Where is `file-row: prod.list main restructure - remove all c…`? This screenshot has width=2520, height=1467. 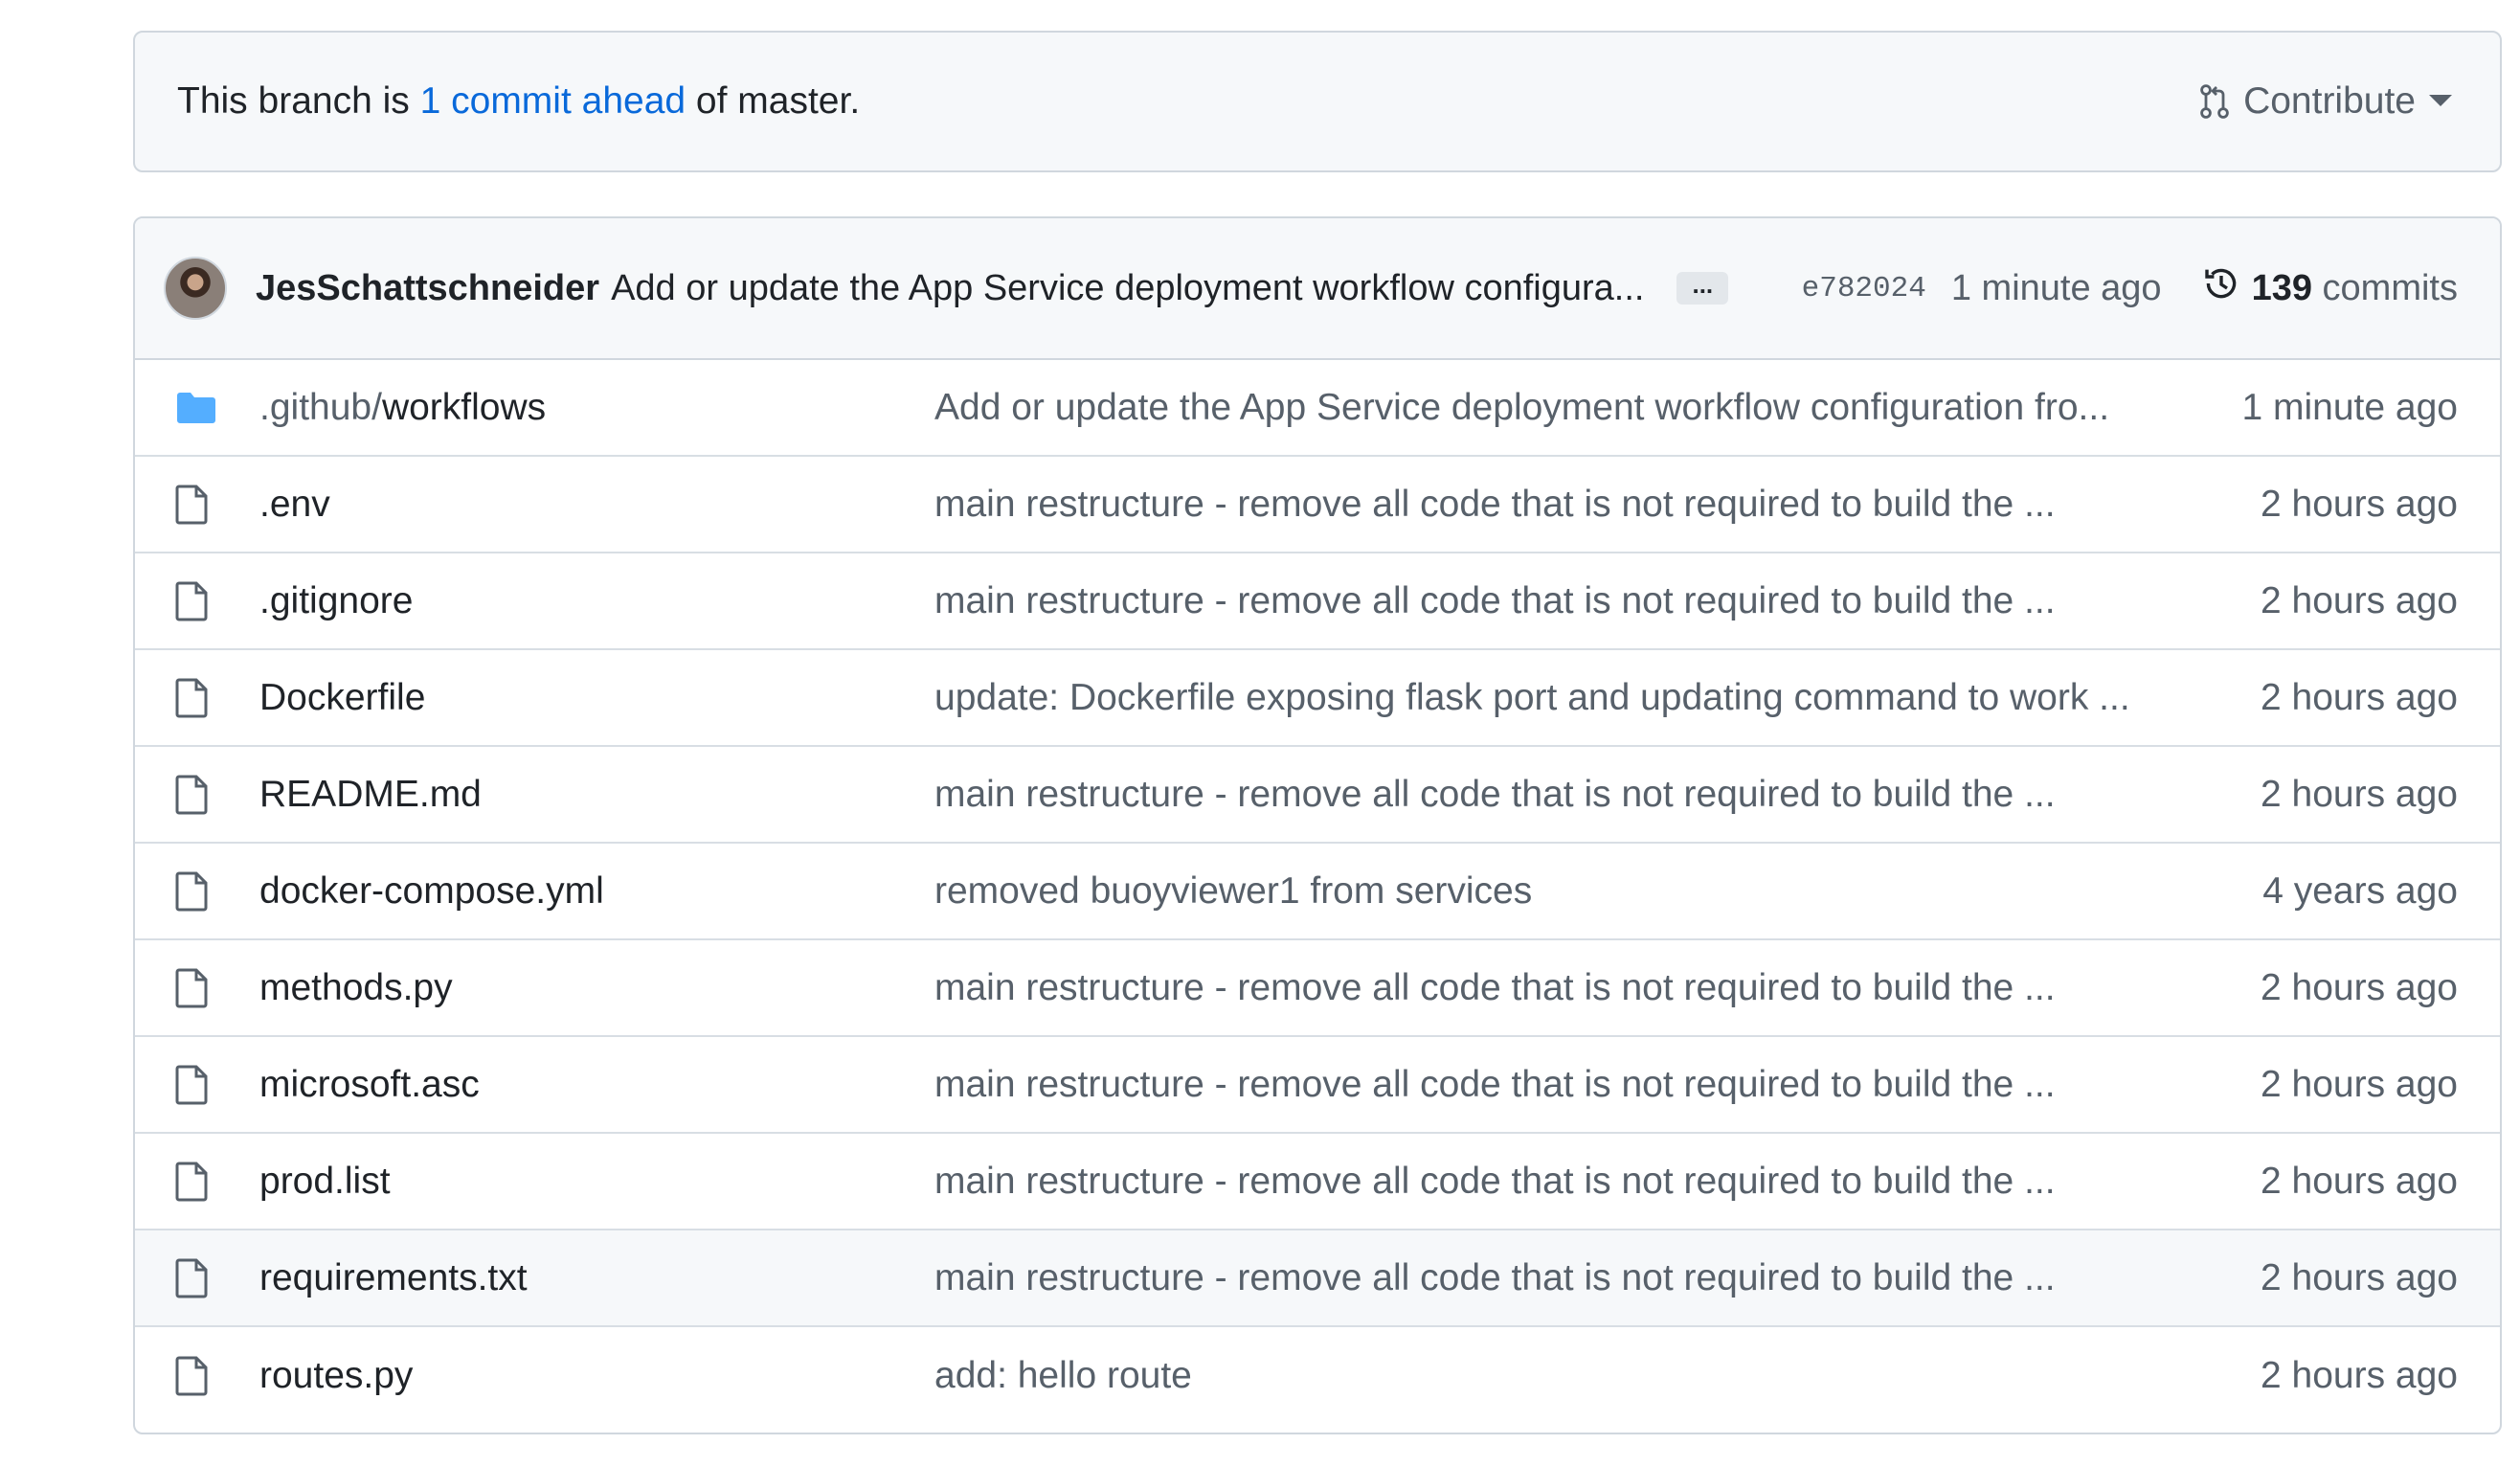 file-row: prod.list main restructure - remove all c… is located at coordinates (1318, 1182).